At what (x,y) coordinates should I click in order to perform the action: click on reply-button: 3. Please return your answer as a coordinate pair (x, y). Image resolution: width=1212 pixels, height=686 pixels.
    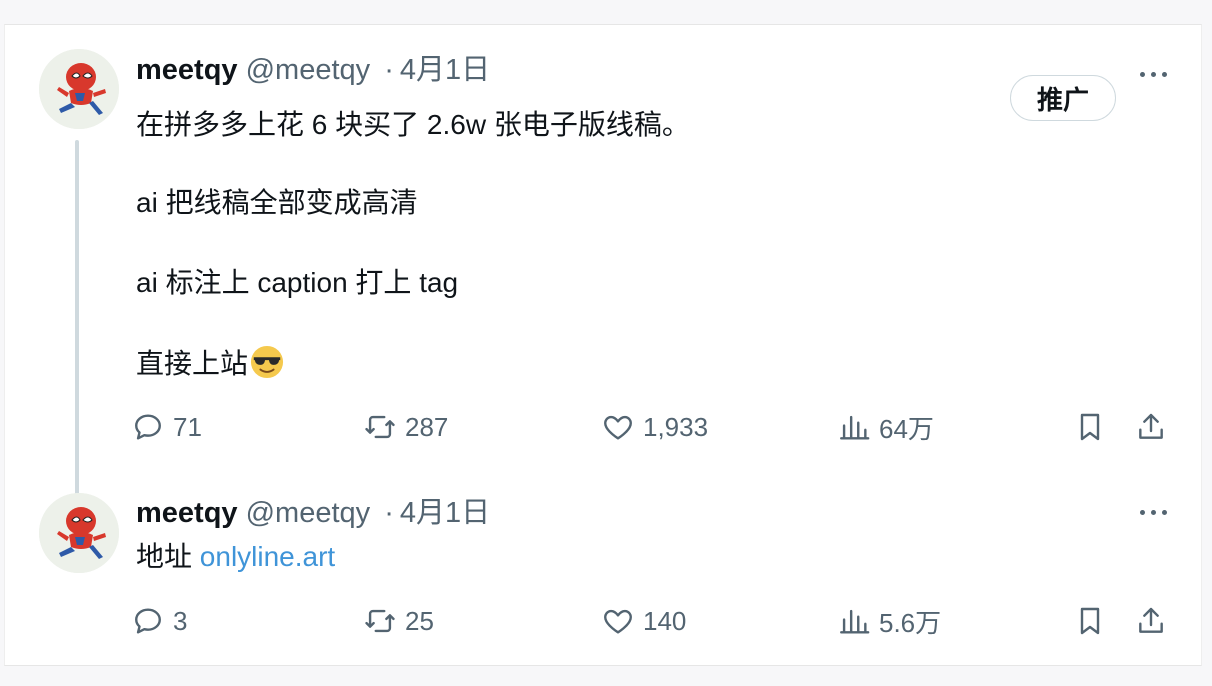
    Looking at the image, I should click on (159, 621).